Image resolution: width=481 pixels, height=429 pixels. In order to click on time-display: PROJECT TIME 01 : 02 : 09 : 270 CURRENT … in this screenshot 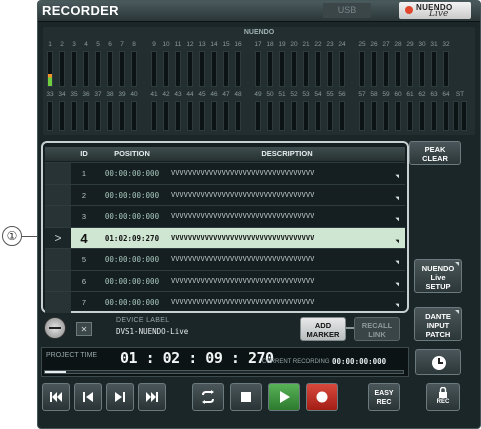, I will do `click(225, 362)`.